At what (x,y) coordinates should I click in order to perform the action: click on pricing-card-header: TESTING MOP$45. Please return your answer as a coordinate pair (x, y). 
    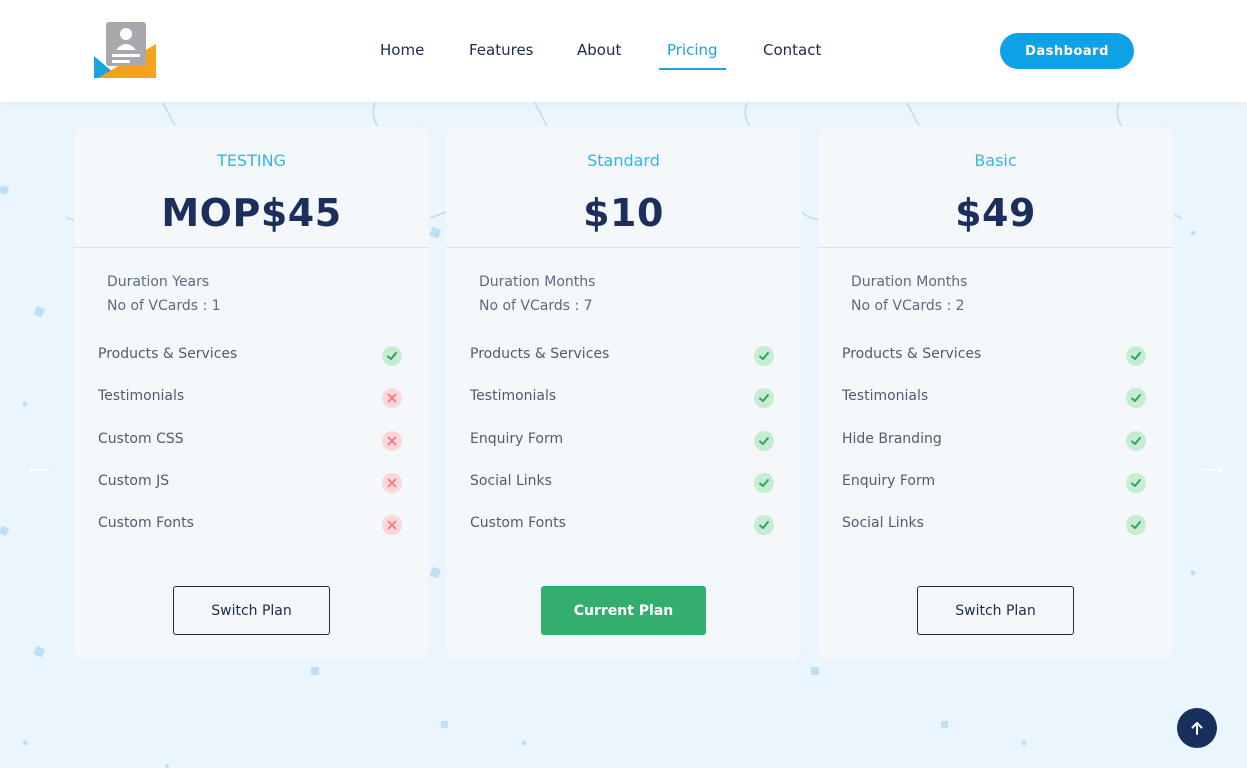
    Looking at the image, I should click on (251, 187).